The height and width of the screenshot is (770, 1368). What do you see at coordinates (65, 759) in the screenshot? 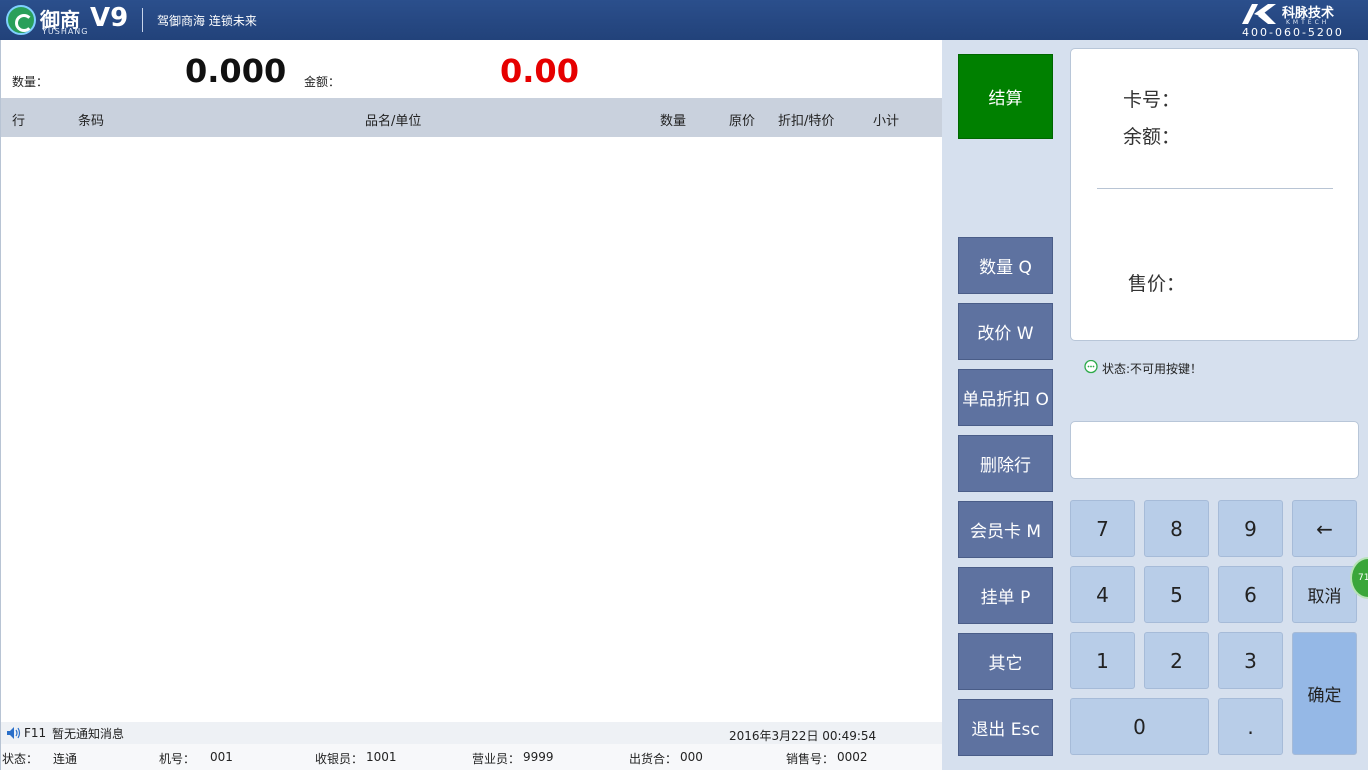
I see `state-value: 连通` at bounding box center [65, 759].